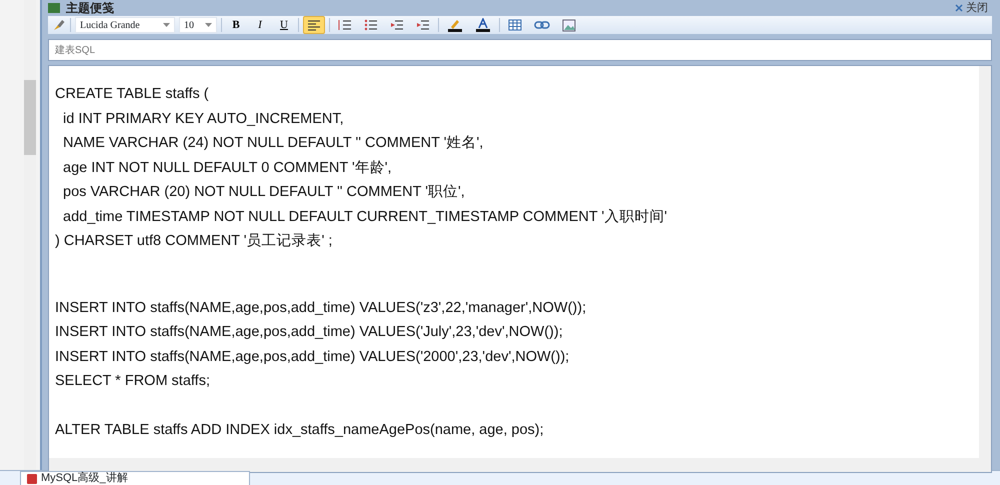 Image resolution: width=1000 pixels, height=485 pixels. What do you see at coordinates (973, 8) in the screenshot?
I see `close-button: 关闭` at bounding box center [973, 8].